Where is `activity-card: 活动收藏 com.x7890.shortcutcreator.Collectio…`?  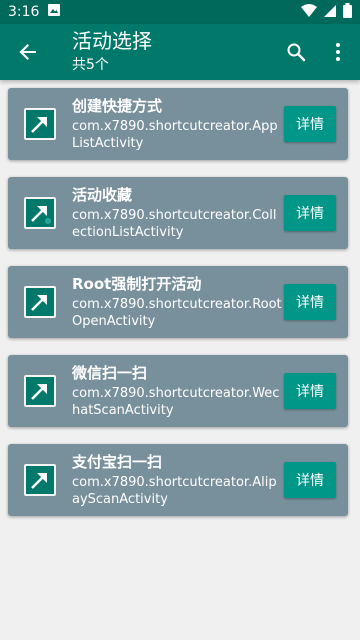
activity-card: 活动收藏 com.x7890.shortcutcreator.Collectio… is located at coordinates (178, 213).